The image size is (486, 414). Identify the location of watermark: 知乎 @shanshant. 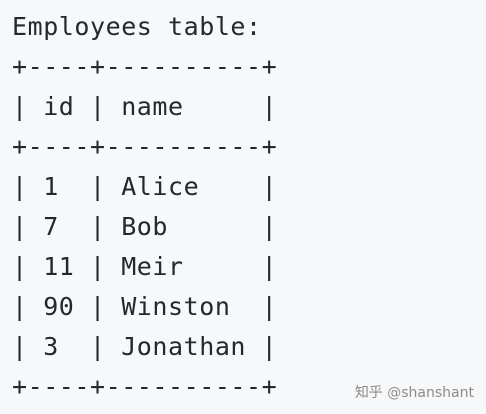
(414, 393).